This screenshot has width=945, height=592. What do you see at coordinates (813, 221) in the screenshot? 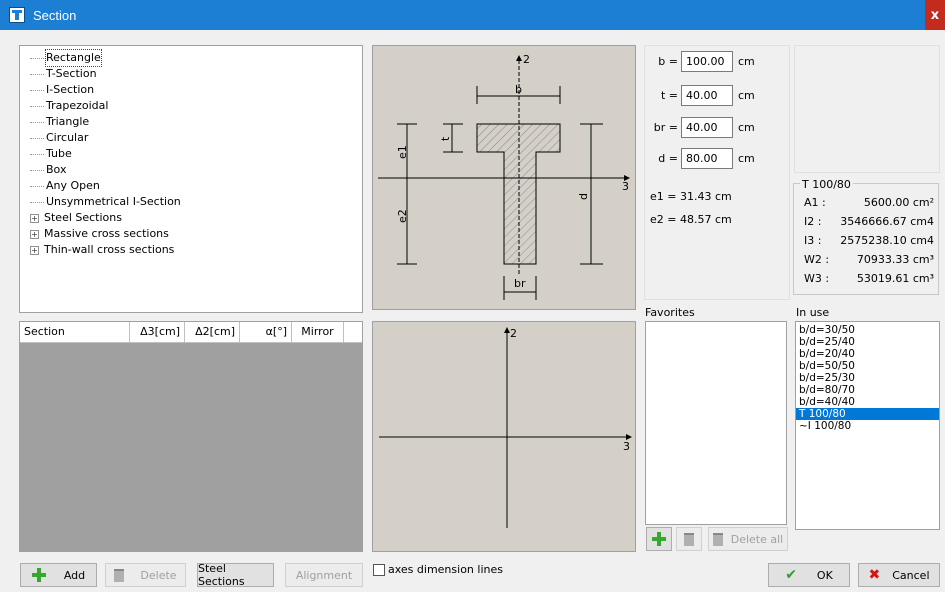
I see `property-name: I2 :` at bounding box center [813, 221].